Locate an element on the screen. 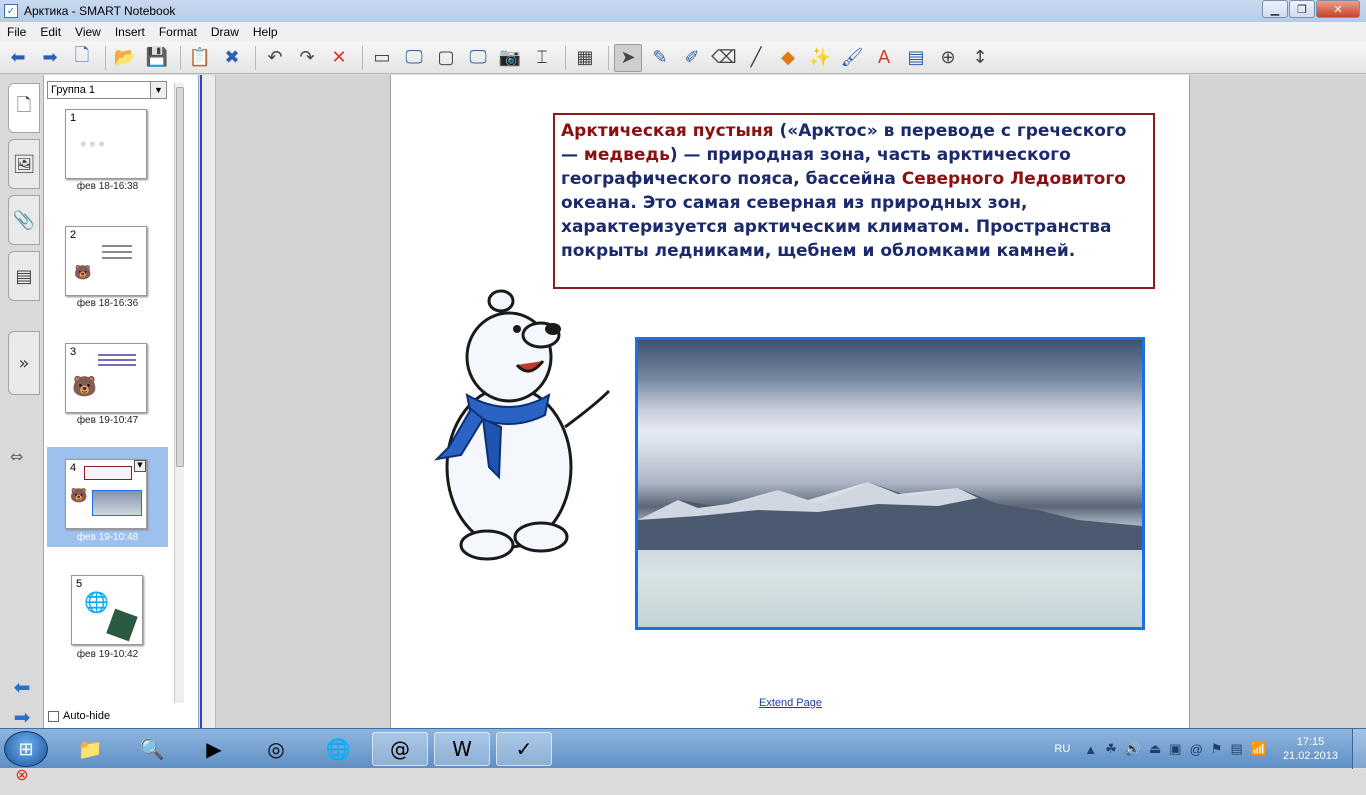 This screenshot has width=1366, height=795. table-icon: ▦ is located at coordinates (585, 58).